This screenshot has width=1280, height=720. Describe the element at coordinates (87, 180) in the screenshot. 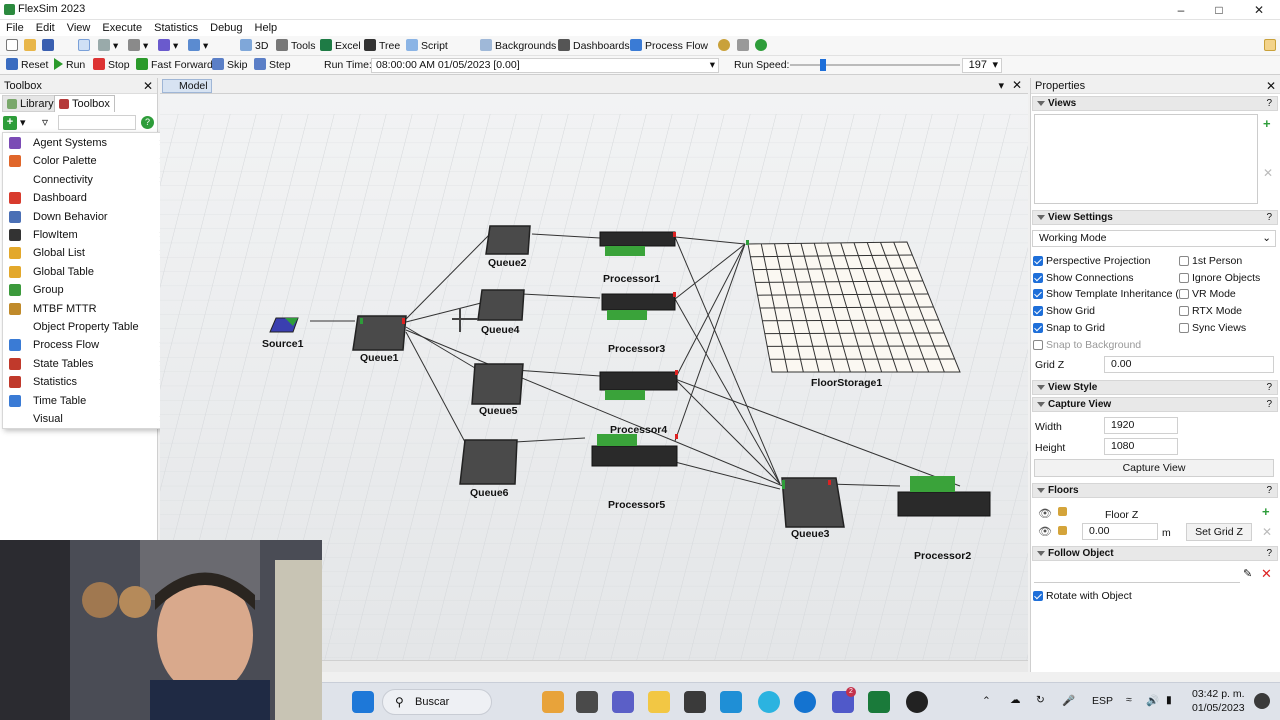

I see `menu-item-connectivity: Connectivity›` at that location.